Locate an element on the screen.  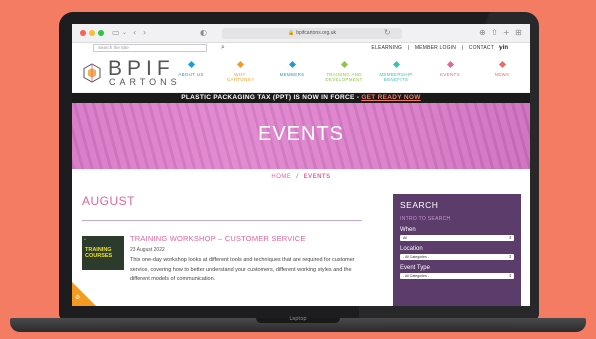
elearning-link: ELEARNING is located at coordinates (386, 48).